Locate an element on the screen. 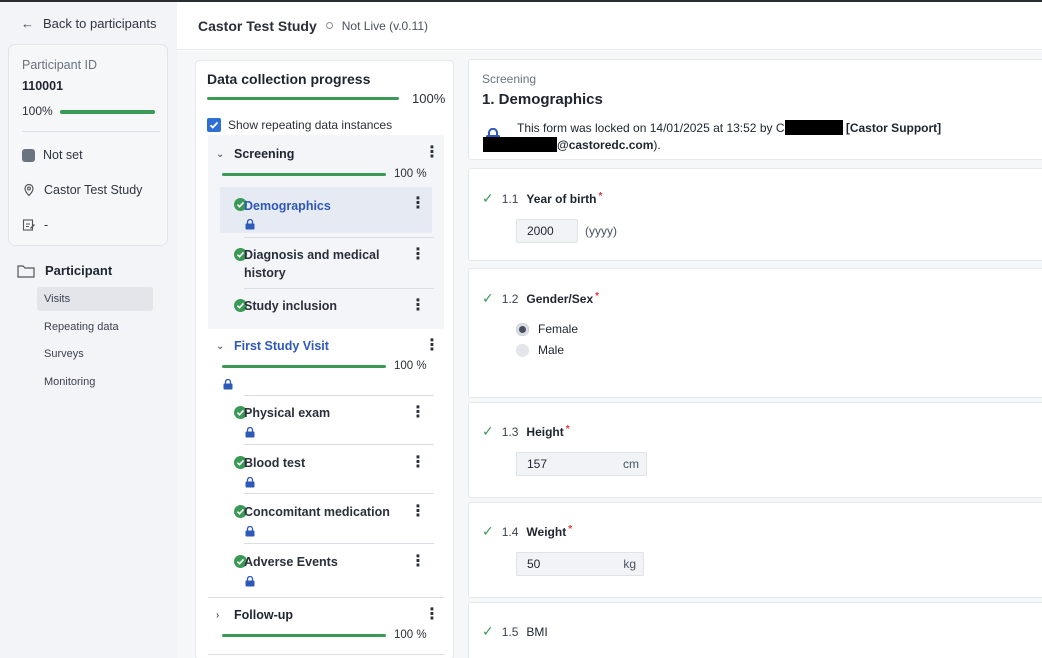 The width and height of the screenshot is (1042, 658). sidebar-item-surveys: Surveys is located at coordinates (95, 354).